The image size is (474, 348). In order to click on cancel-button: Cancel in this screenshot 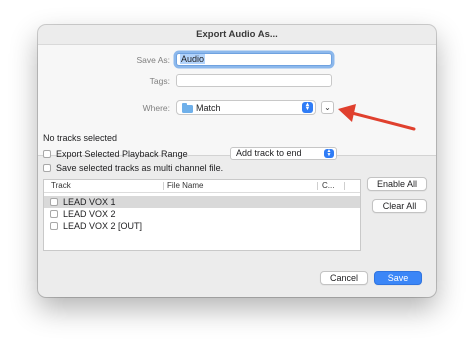, I will do `click(344, 278)`.